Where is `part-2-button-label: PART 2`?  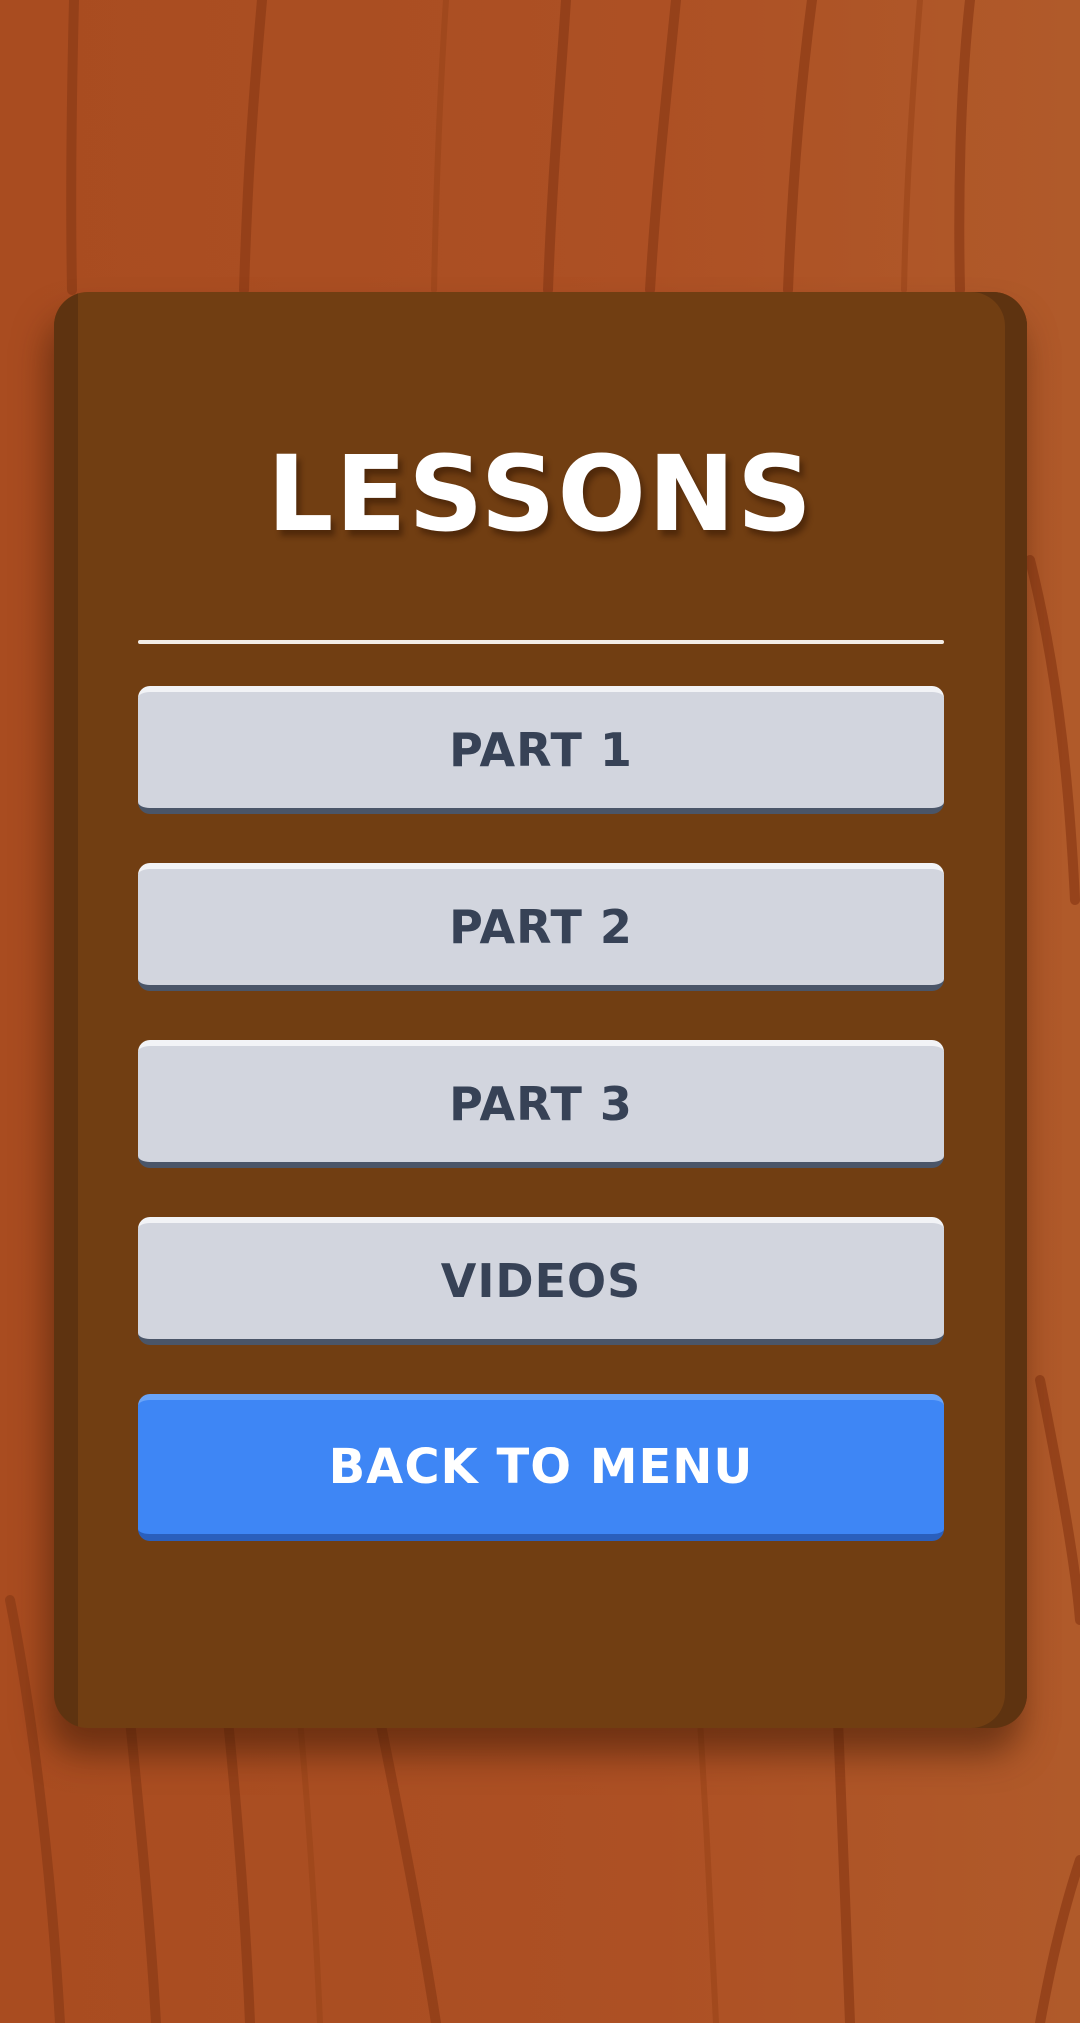
part-2-button-label: PART 2 is located at coordinates (541, 927).